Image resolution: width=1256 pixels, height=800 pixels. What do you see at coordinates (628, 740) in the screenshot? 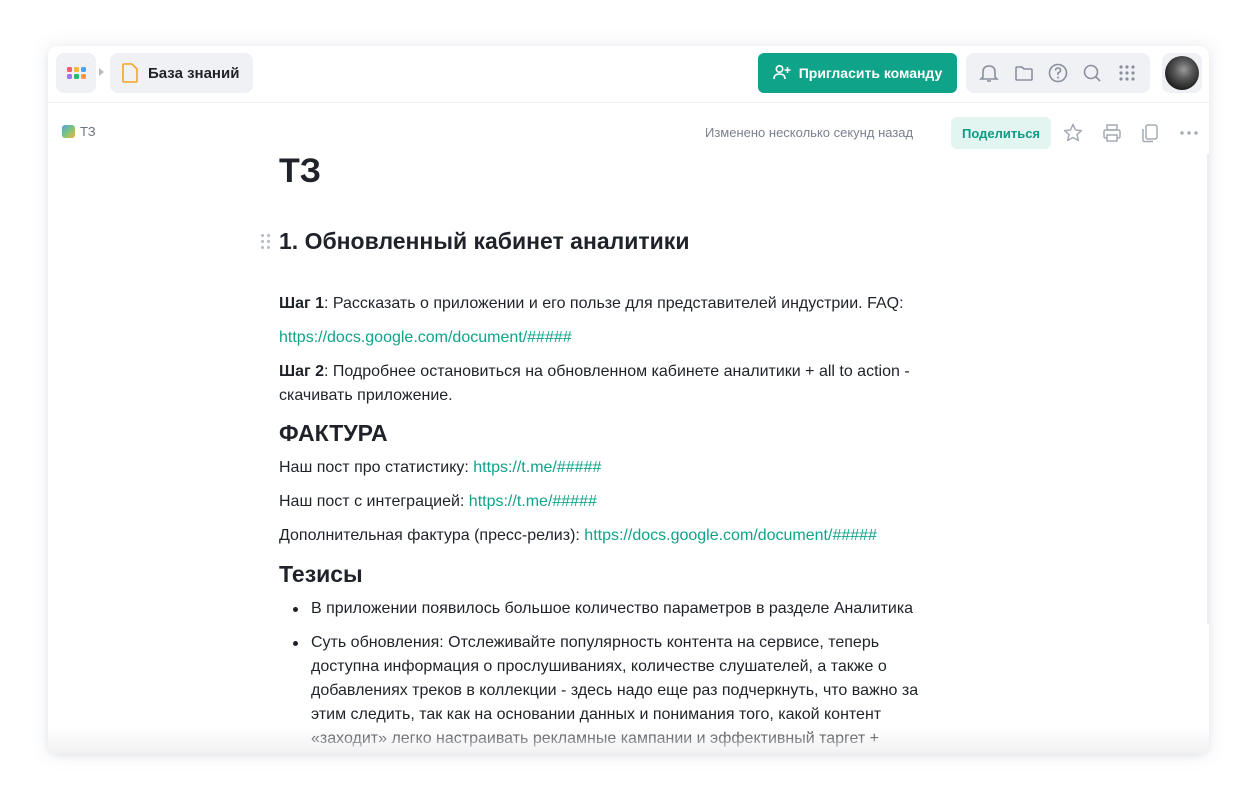
I see `bottom-fade` at bounding box center [628, 740].